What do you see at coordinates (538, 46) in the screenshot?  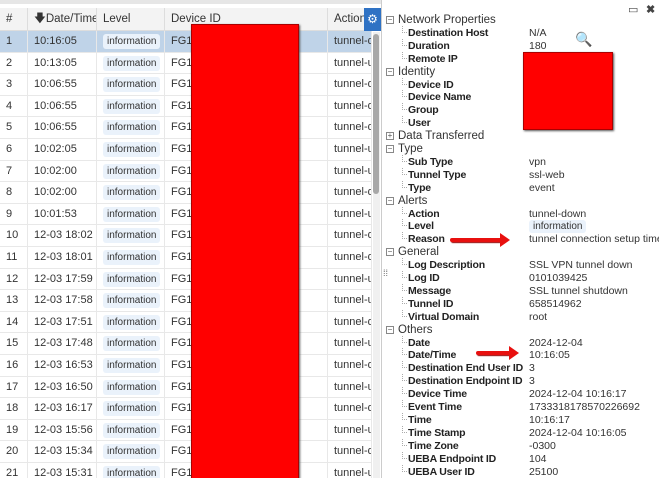 I see `field-value: 180` at bounding box center [538, 46].